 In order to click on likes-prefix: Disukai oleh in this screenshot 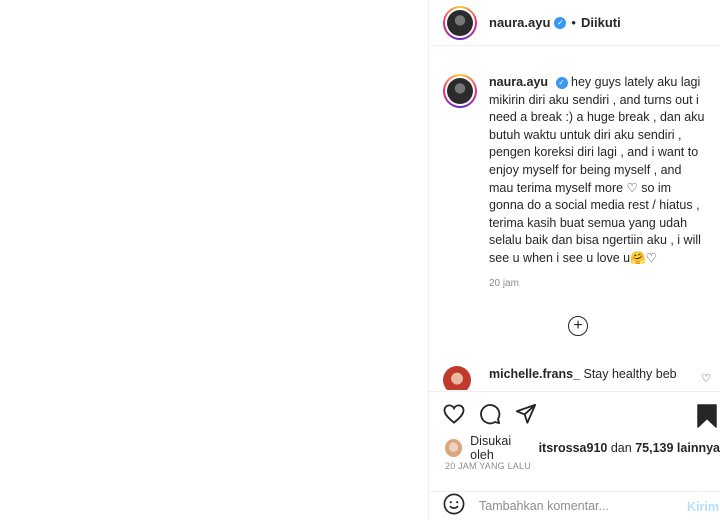, I will do `click(491, 448)`.